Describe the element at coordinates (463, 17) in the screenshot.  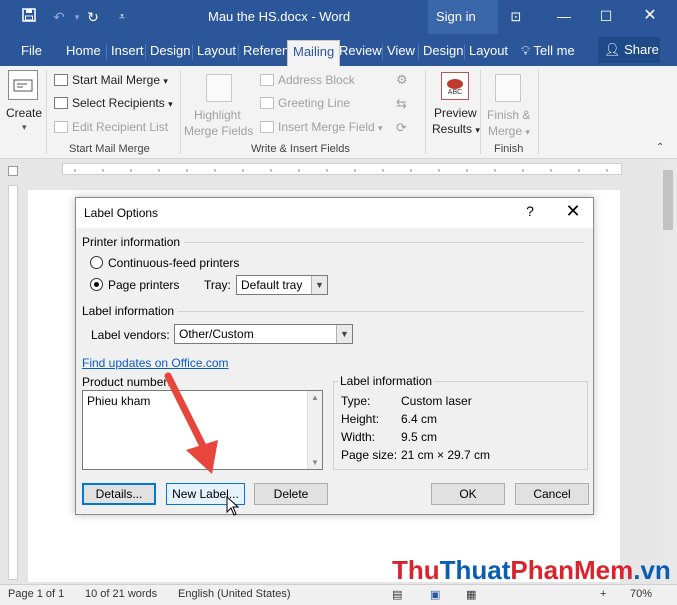
I see `sign-in-button: Sign in` at that location.